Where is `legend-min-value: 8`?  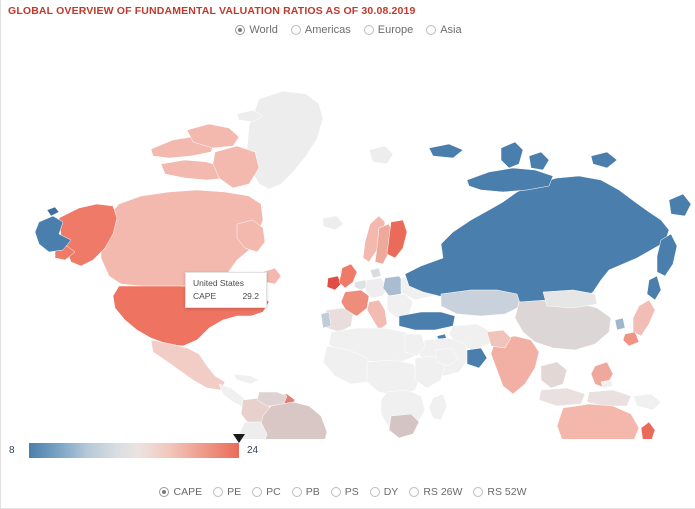 legend-min-value: 8 is located at coordinates (12, 450).